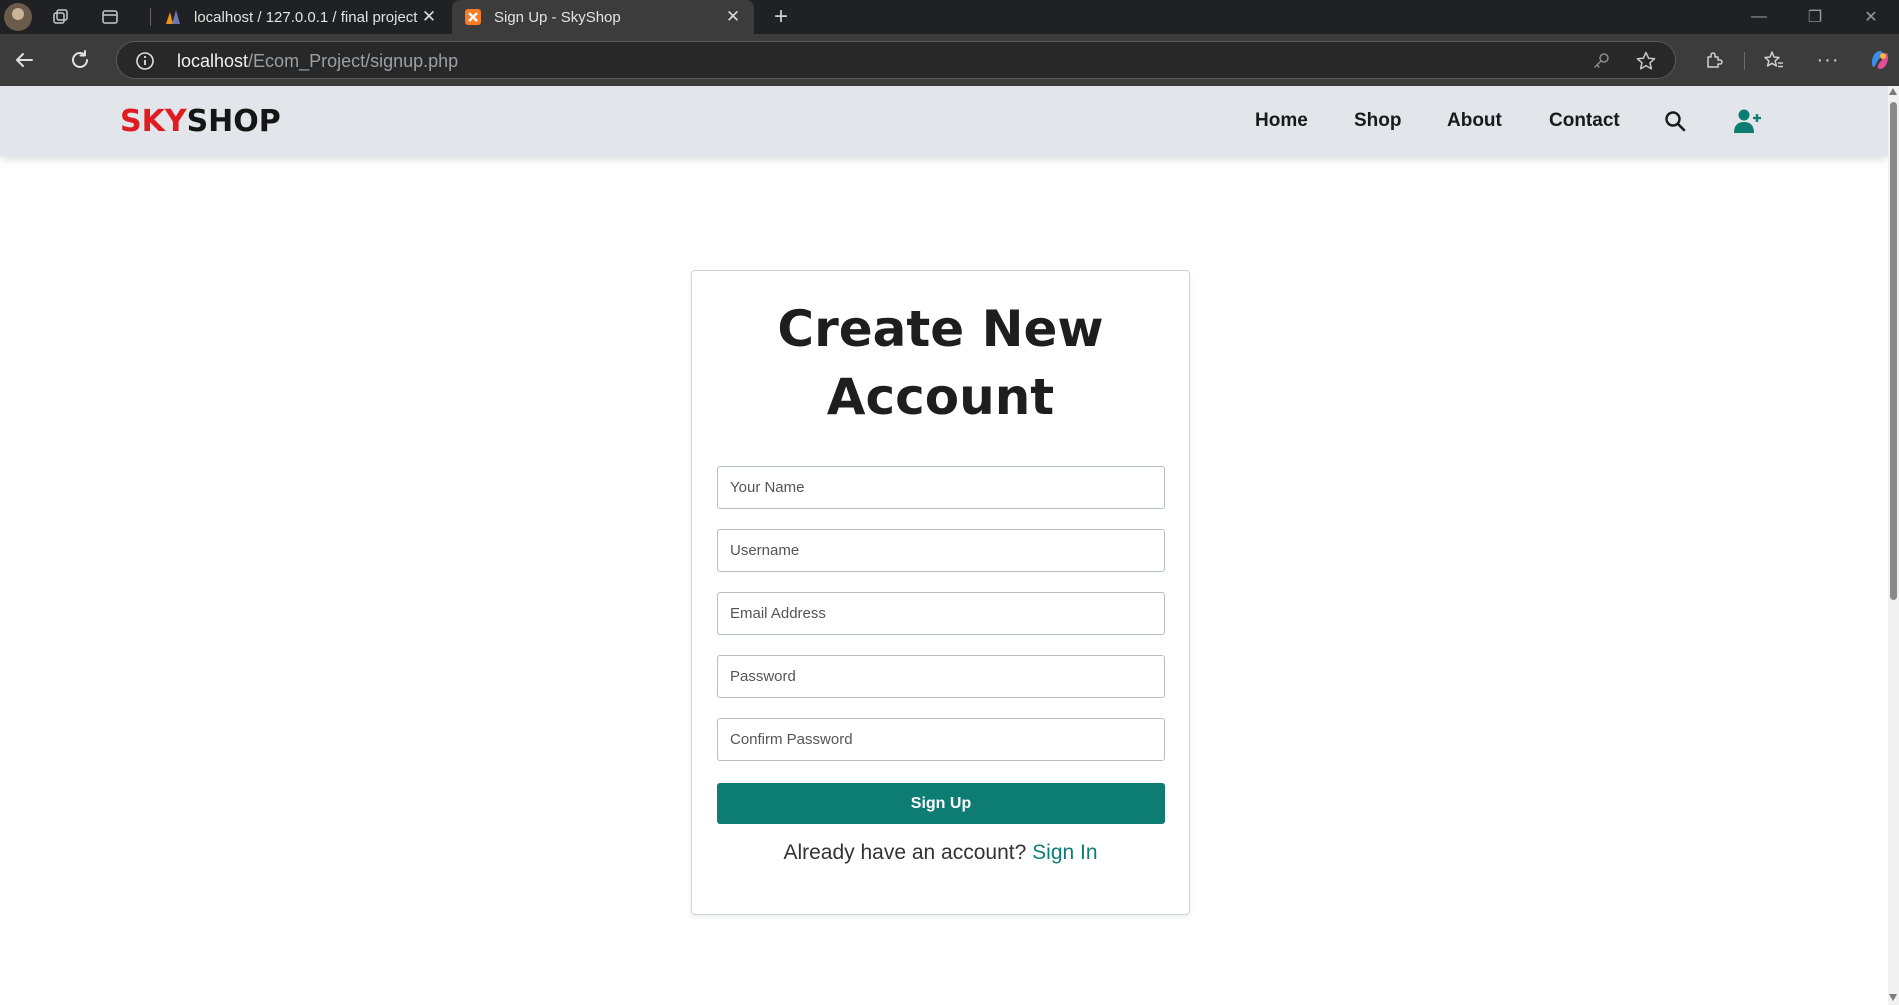  Describe the element at coordinates (940, 363) in the screenshot. I see `page-title: Create New Account` at that location.